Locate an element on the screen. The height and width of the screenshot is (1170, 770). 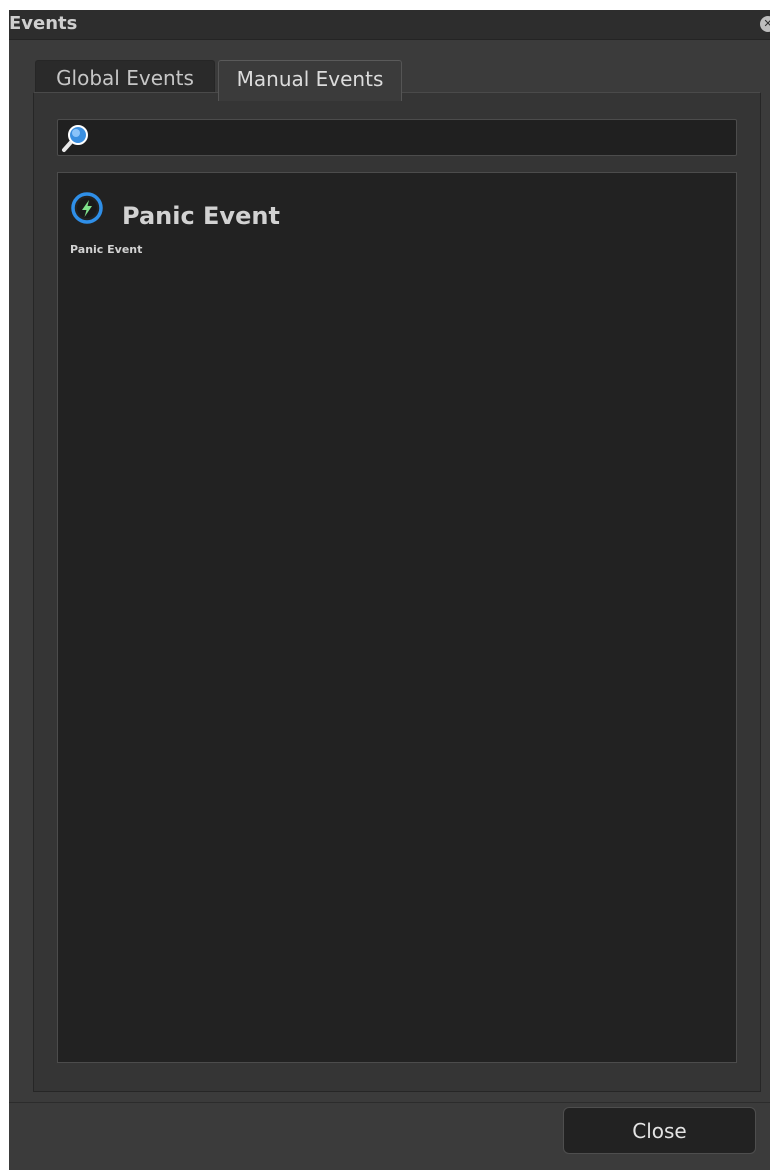
search-input is located at coordinates (414, 137).